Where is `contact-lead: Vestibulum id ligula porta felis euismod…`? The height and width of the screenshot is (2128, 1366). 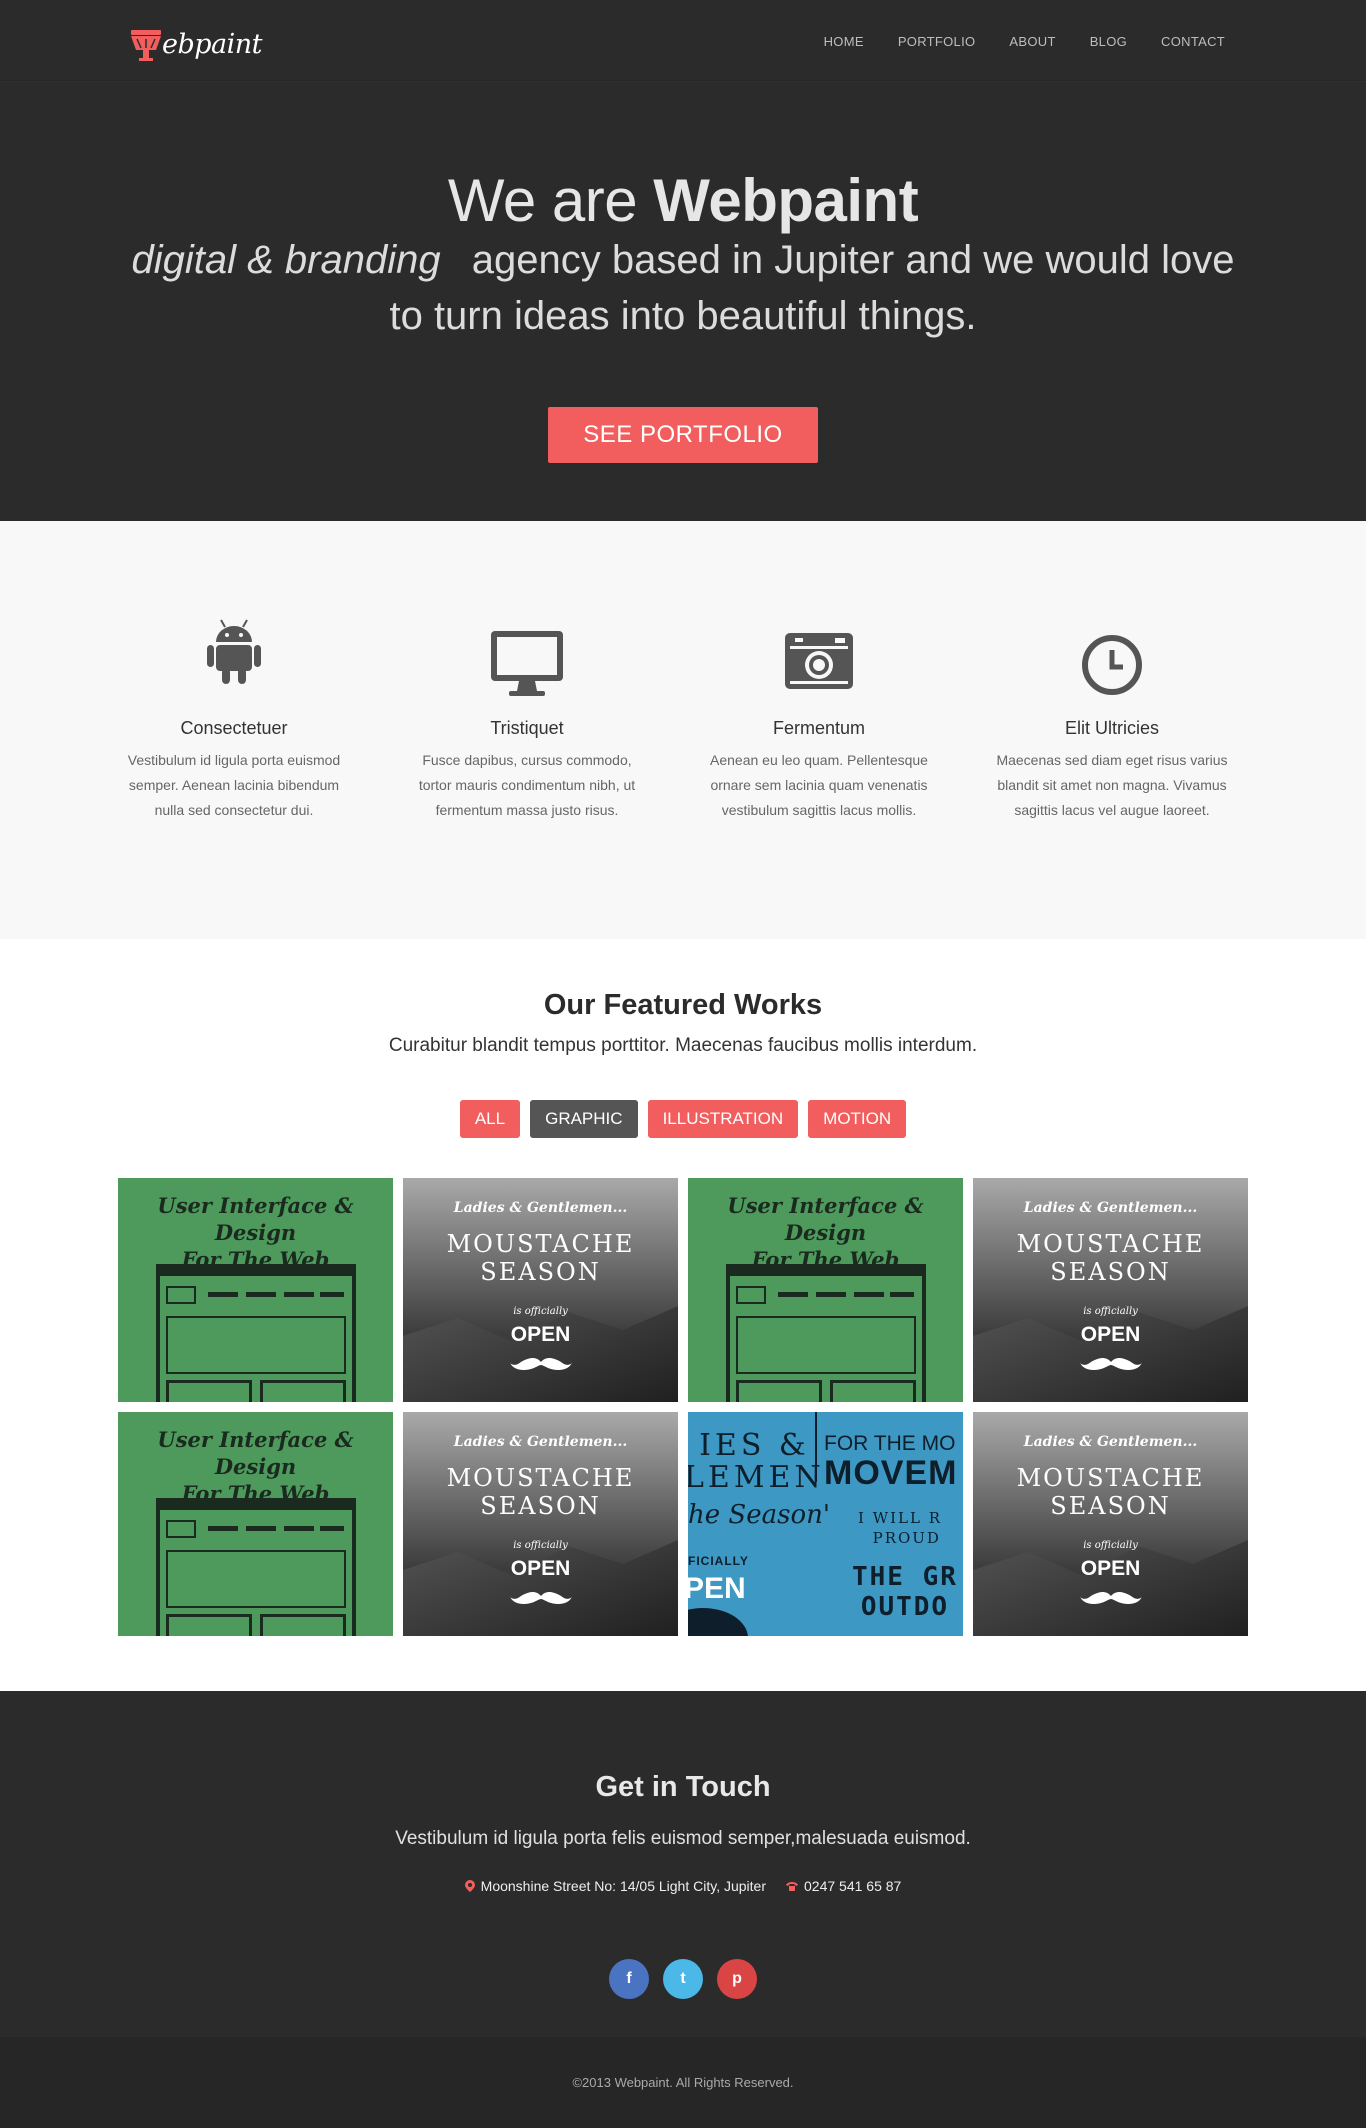 contact-lead: Vestibulum id ligula porta felis euismod… is located at coordinates (683, 1838).